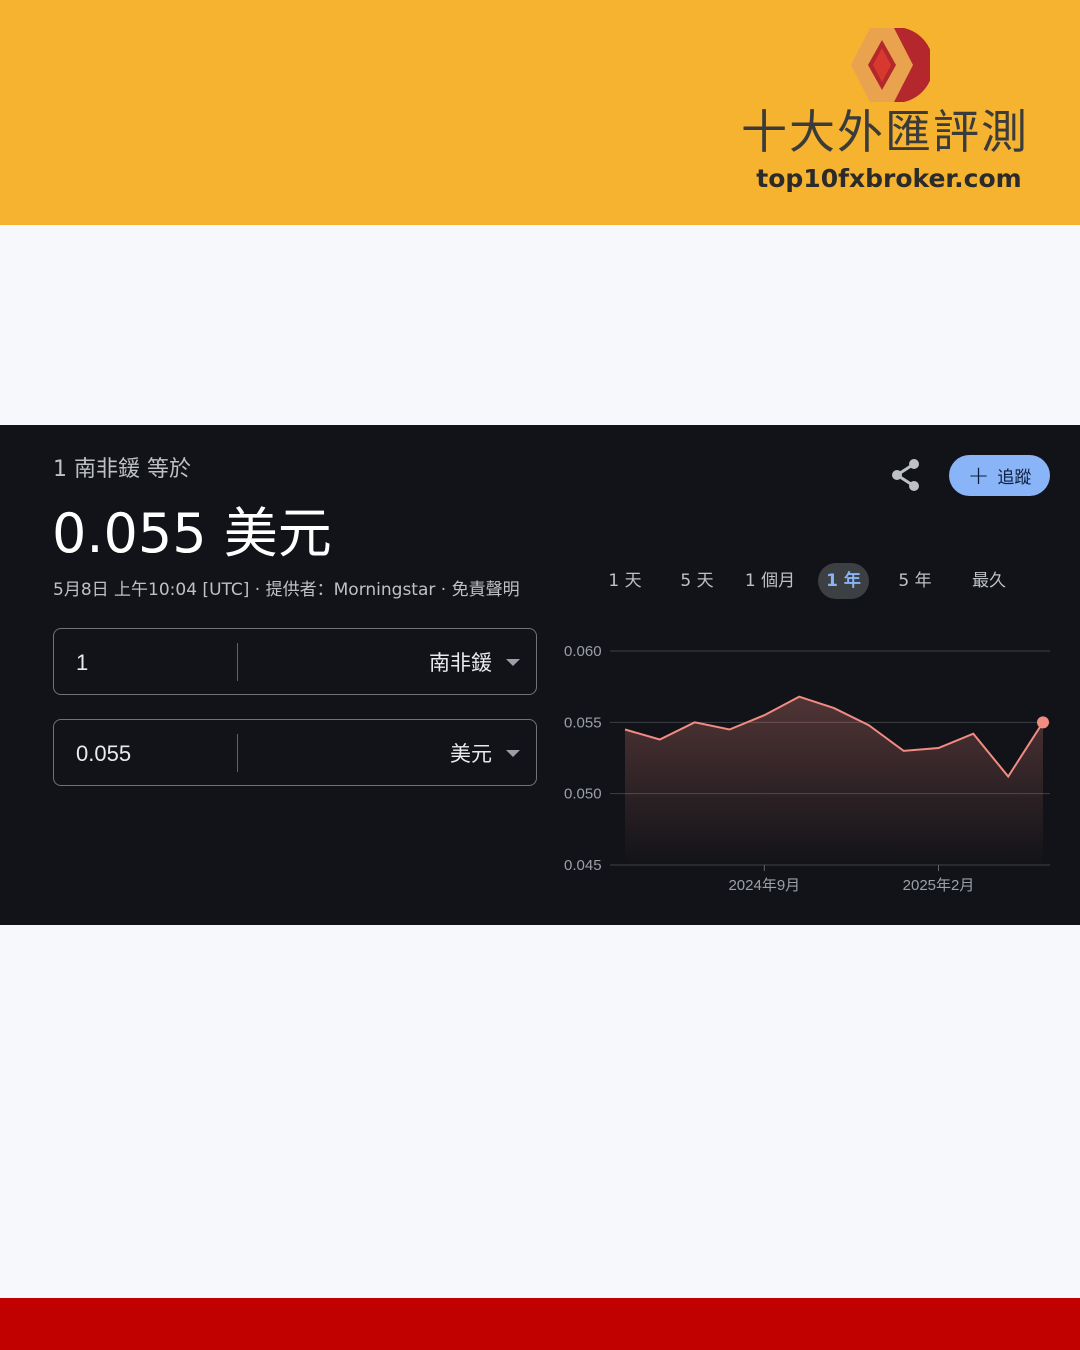 This screenshot has height=1350, width=1080. I want to click on share-icon, so click(906, 475).